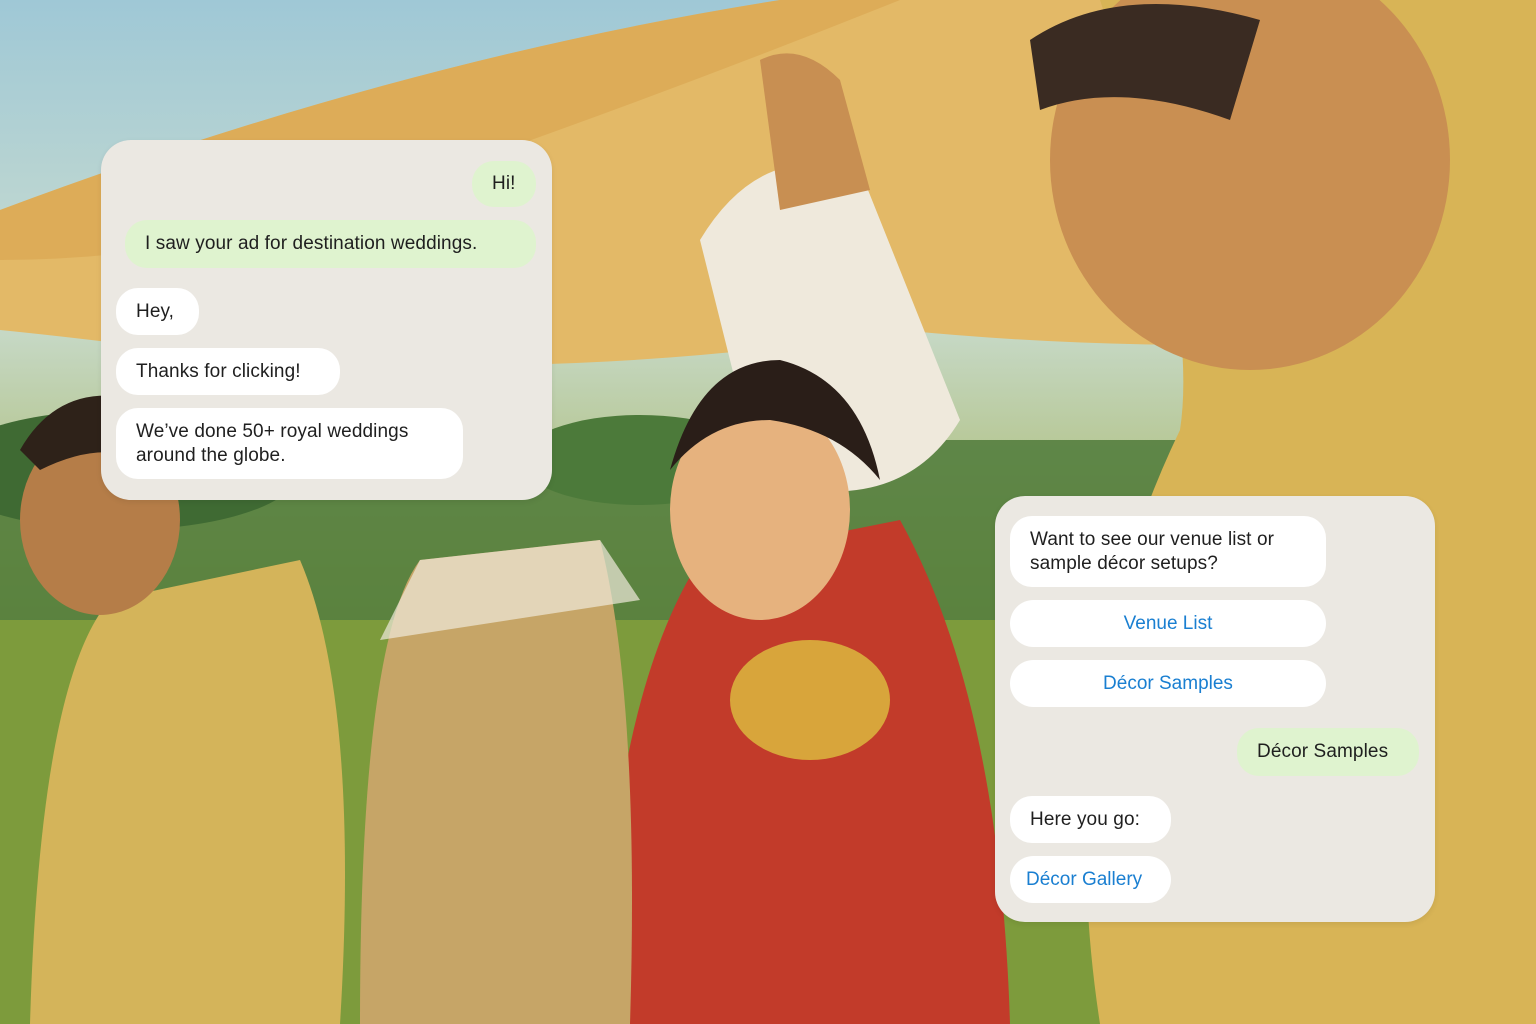  I want to click on bot-message-bubble: Thanks for clicking!, so click(228, 371).